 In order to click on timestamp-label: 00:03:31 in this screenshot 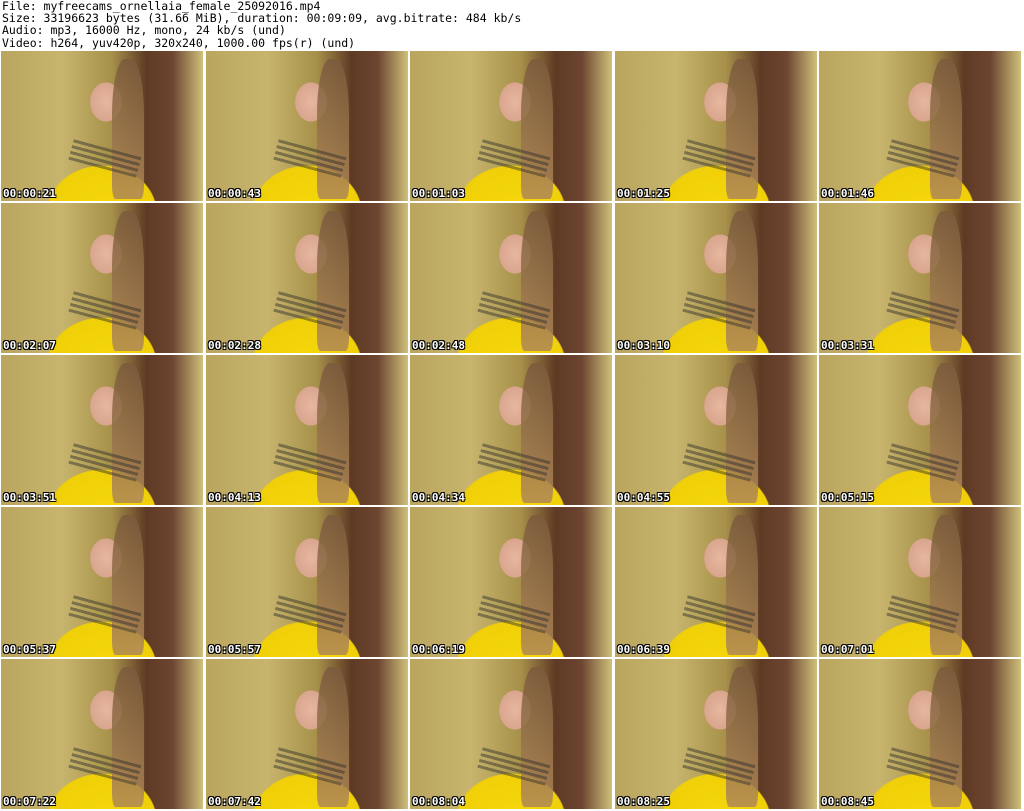, I will do `click(847, 345)`.